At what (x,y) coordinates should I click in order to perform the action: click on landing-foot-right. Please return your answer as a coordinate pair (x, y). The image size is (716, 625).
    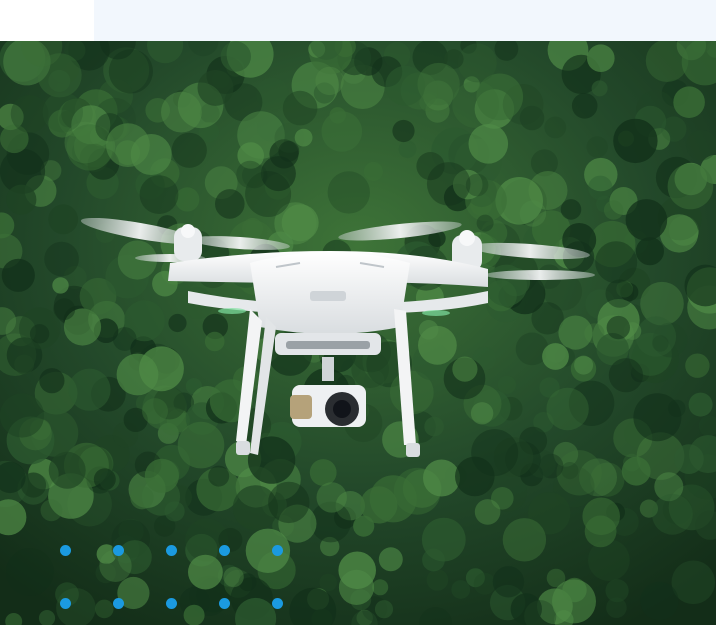
    Looking at the image, I should click on (413, 450).